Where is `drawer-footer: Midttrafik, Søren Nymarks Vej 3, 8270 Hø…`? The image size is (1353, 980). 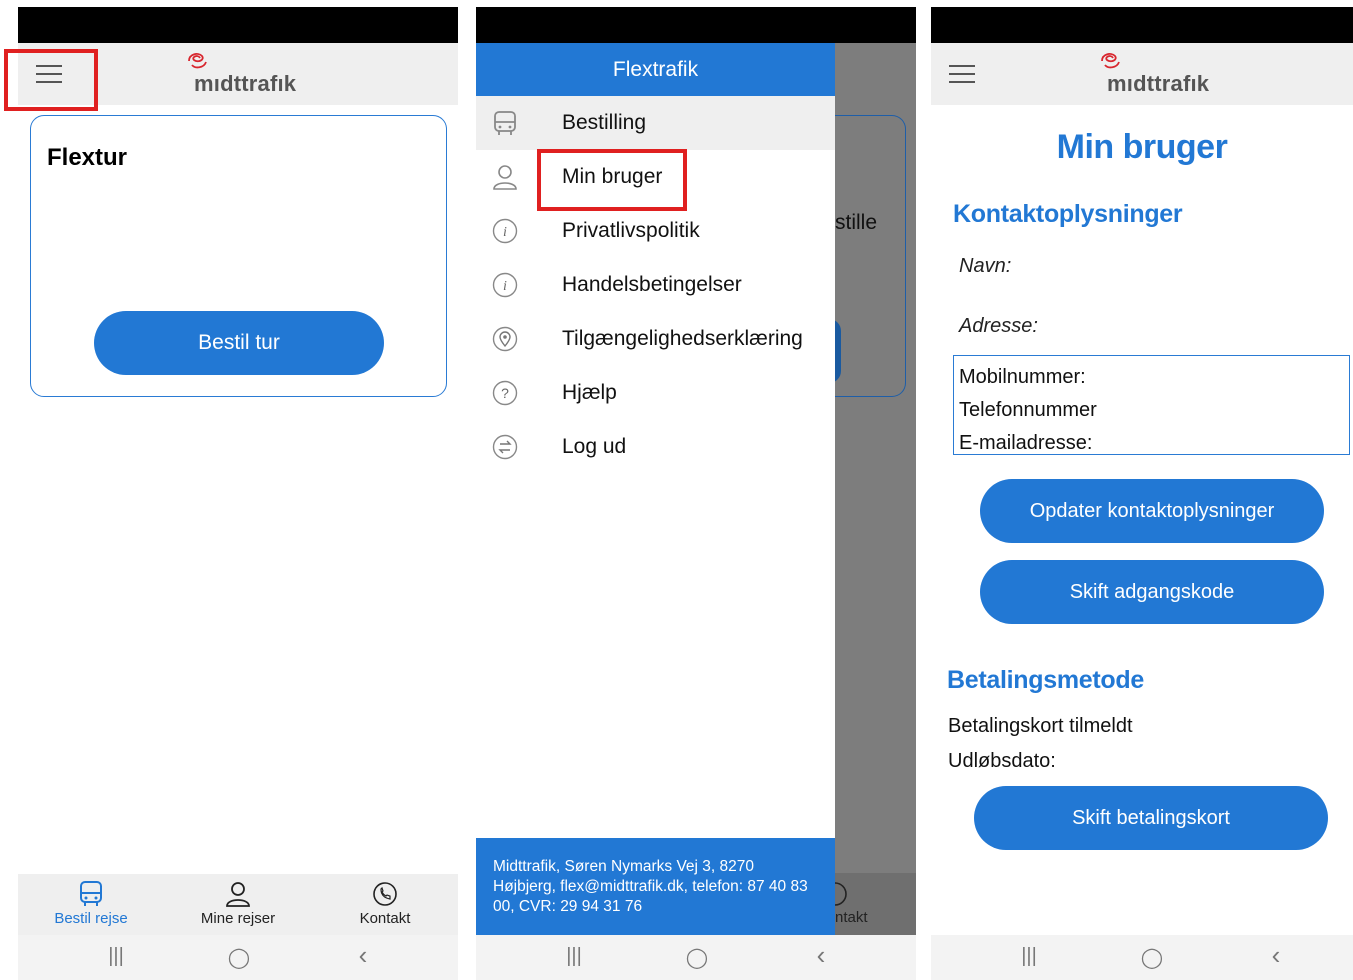
drawer-footer: Midttrafik, Søren Nymarks Vej 3, 8270 Hø… is located at coordinates (655, 886).